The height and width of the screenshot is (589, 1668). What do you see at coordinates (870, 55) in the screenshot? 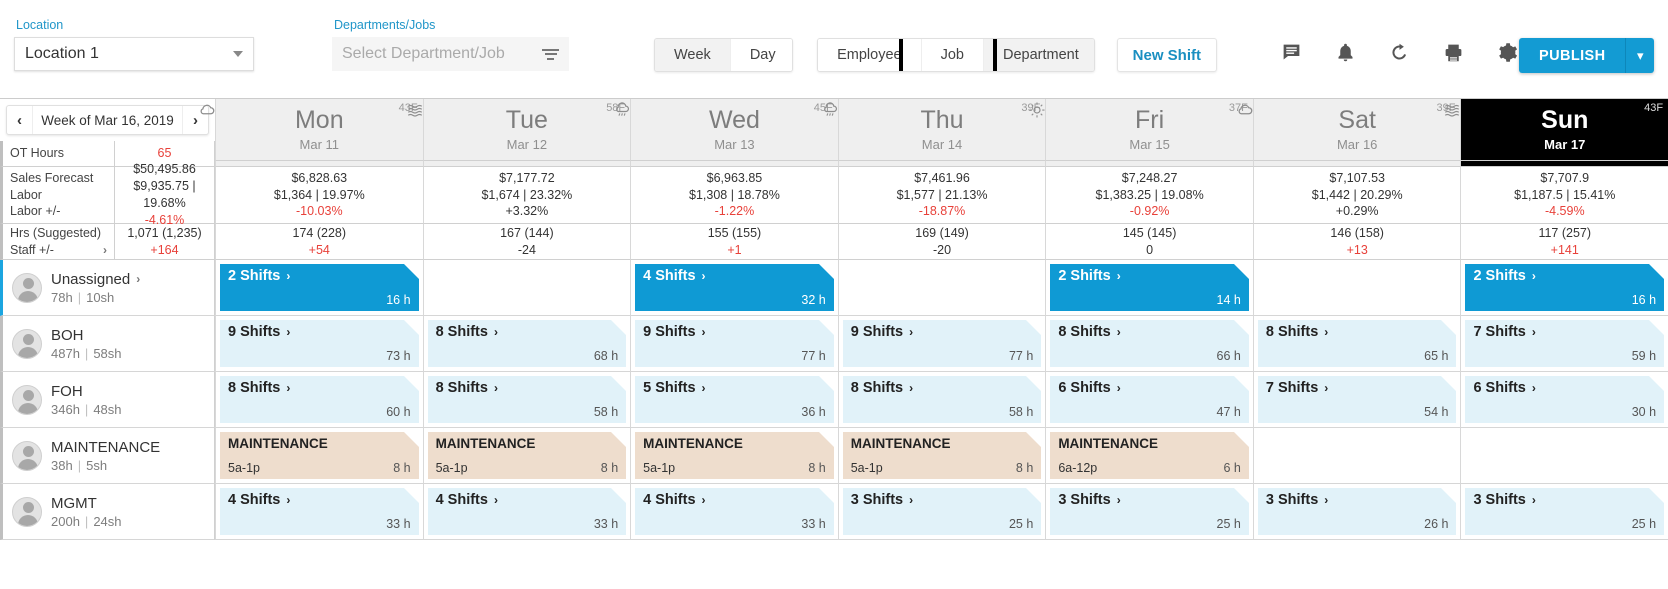
I see `tab-employee: Employee` at bounding box center [870, 55].